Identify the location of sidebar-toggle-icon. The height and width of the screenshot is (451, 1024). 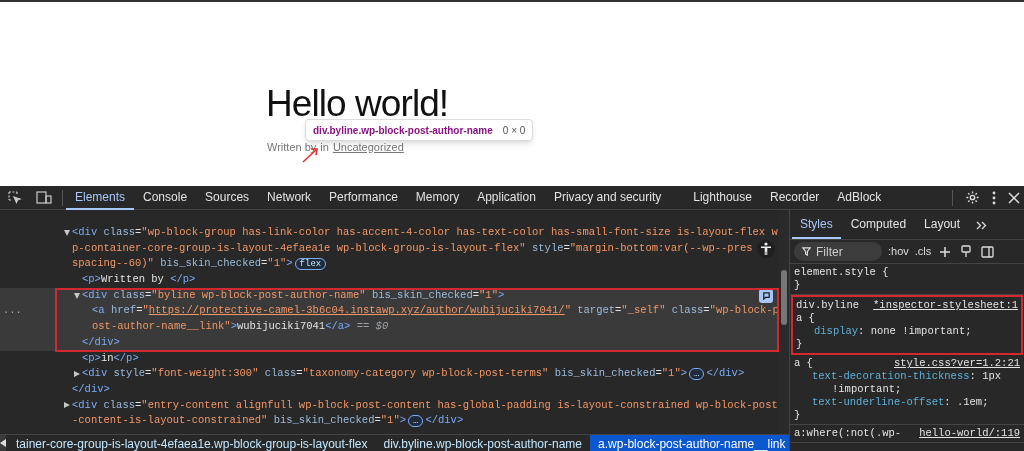
(988, 251).